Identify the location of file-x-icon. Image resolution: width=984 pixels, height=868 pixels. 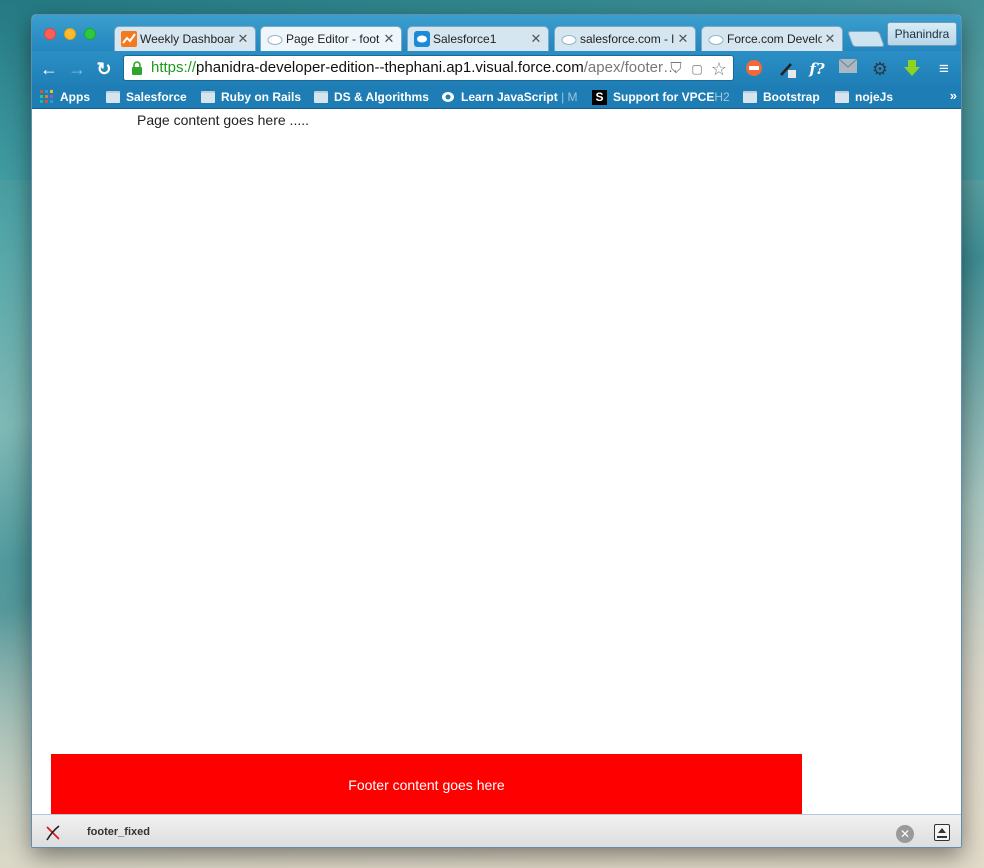
(53, 833).